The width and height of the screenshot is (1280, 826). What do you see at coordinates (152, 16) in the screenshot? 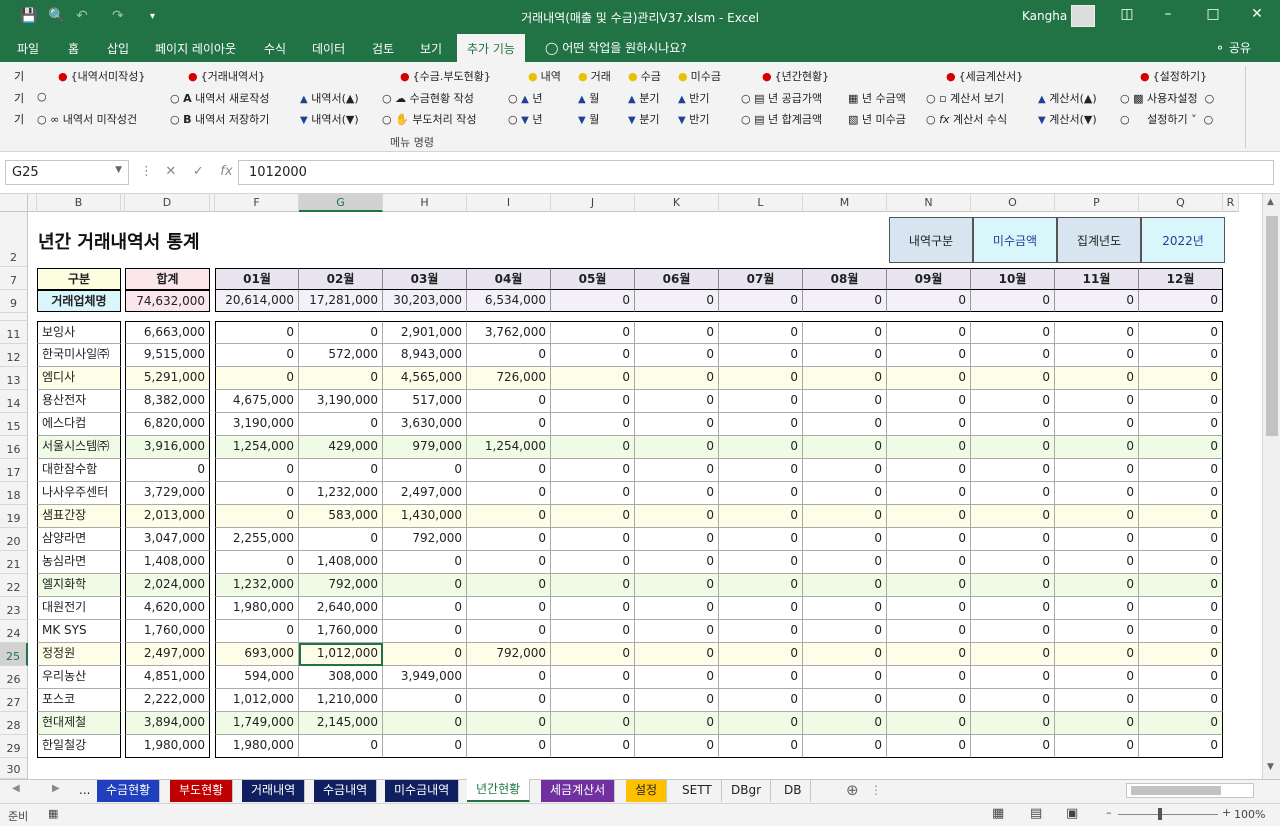
I see `customize-qat-icon: ▾` at bounding box center [152, 16].